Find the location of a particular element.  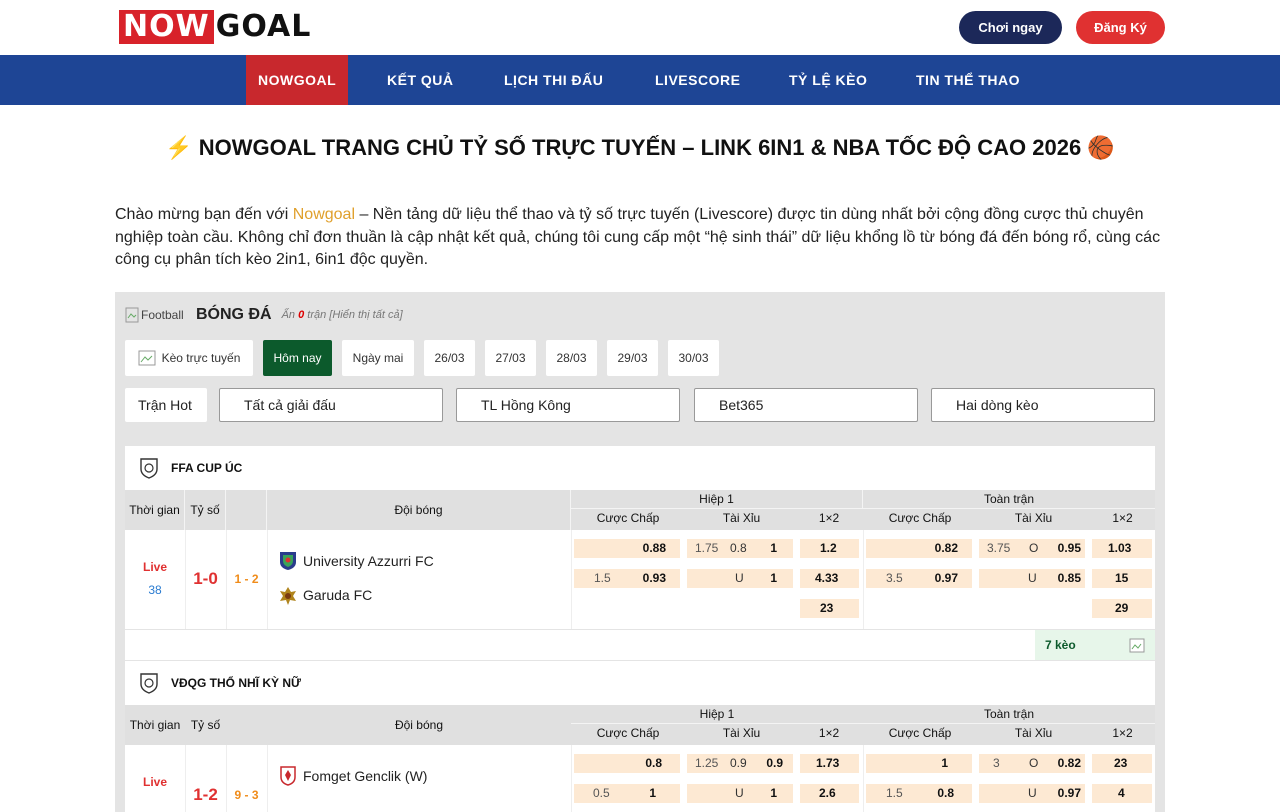

odds-cell: 0.8 is located at coordinates (627, 763).